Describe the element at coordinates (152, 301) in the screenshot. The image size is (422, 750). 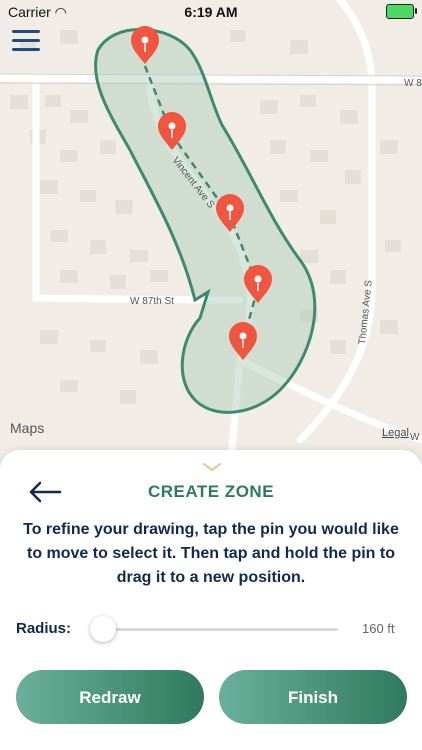
I see `street-label-w87th: W 87th St` at that location.